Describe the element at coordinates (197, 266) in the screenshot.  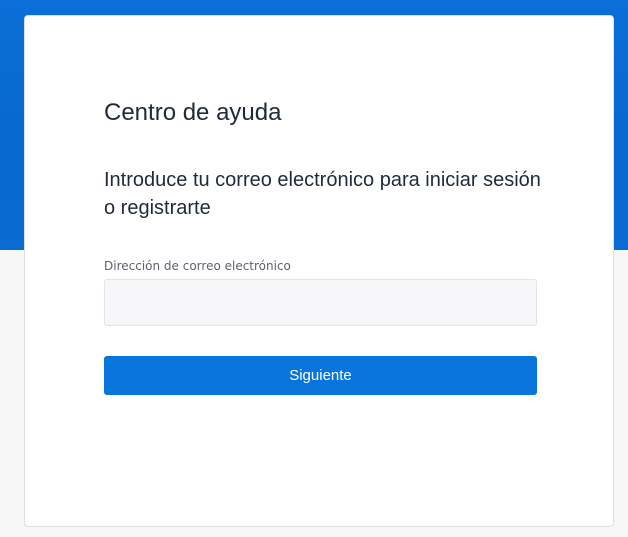
I see `email-field-label: Dirección de correo electrónico` at that location.